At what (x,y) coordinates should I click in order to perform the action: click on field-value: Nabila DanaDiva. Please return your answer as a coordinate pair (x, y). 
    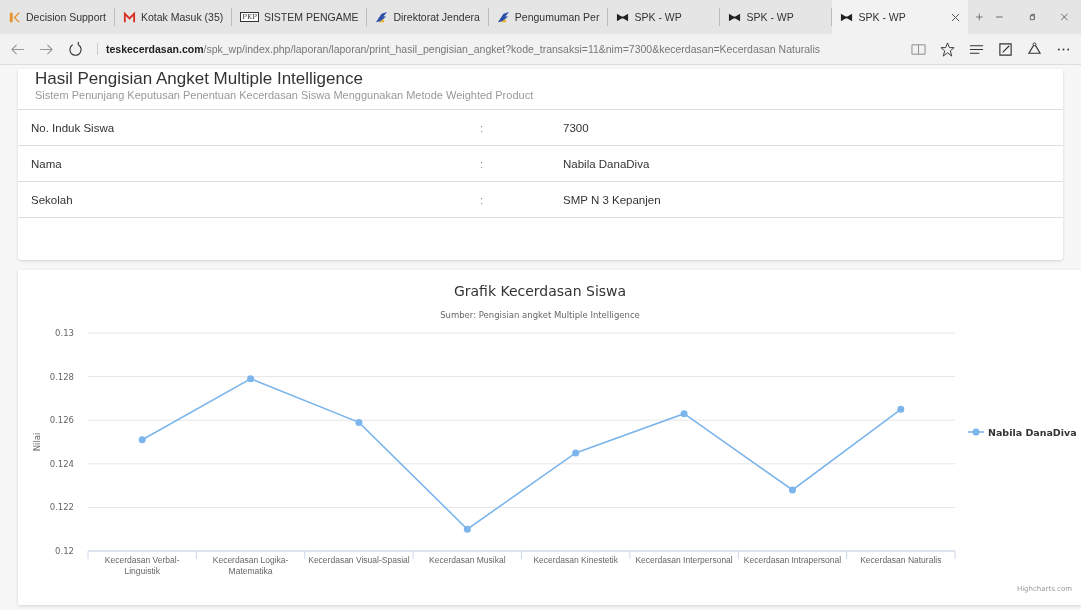
    Looking at the image, I should click on (606, 163).